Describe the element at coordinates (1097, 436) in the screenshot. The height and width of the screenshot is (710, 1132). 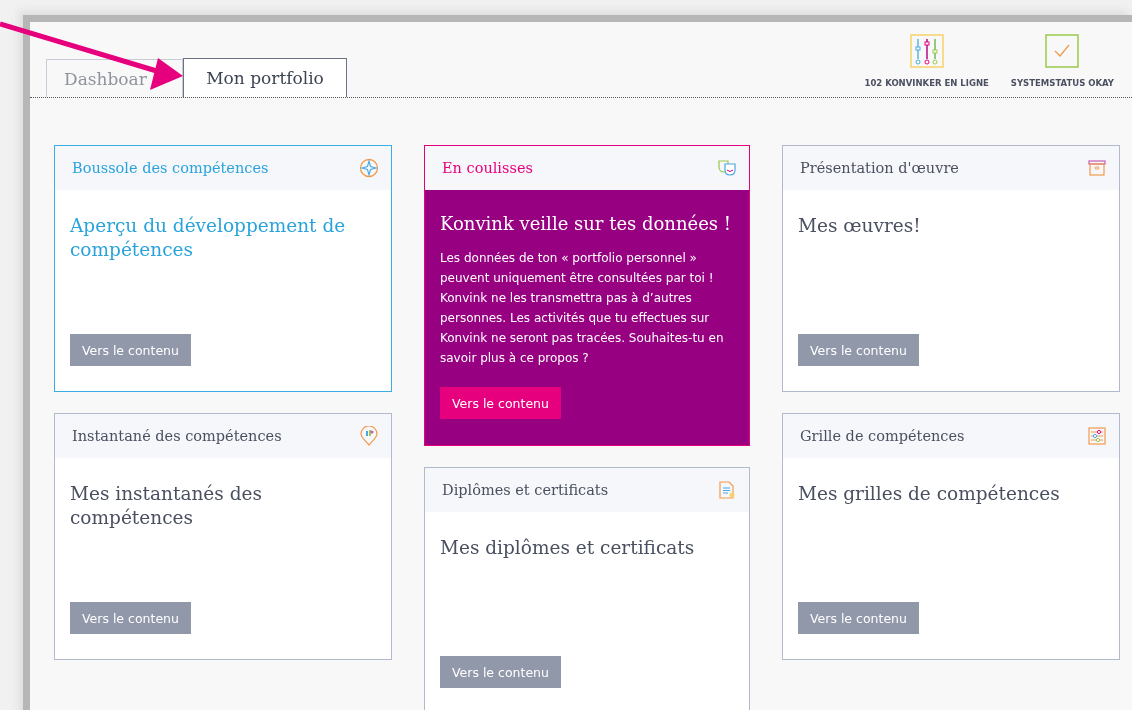
I see `list-sliders-icon` at that location.